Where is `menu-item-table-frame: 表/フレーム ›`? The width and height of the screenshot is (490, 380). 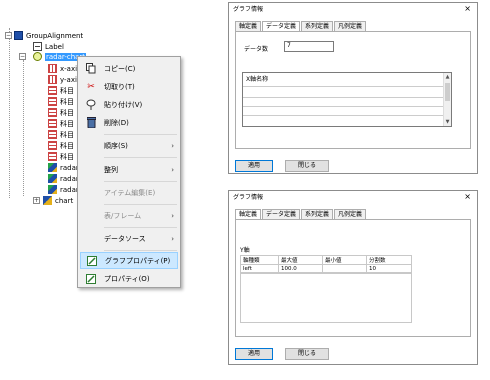
menu-item-table-frame: 表/フレーム › is located at coordinates (129, 215).